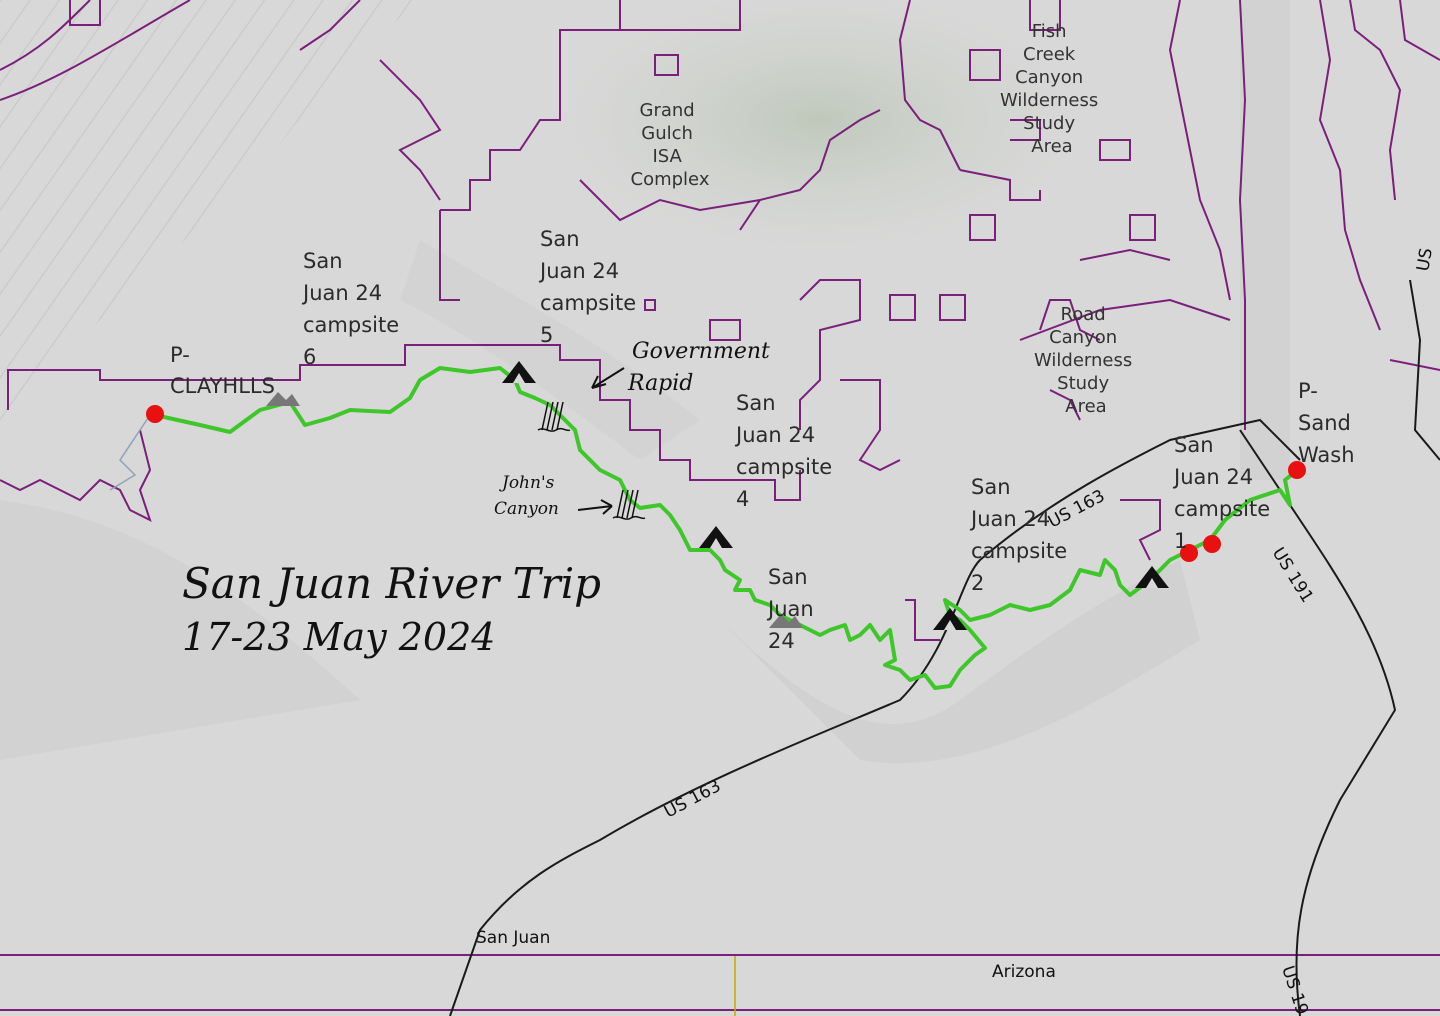 Image resolution: width=1440 pixels, height=1016 pixels. Describe the element at coordinates (1425, 260) in the screenshot. I see `road-label-us-top: US` at that location.